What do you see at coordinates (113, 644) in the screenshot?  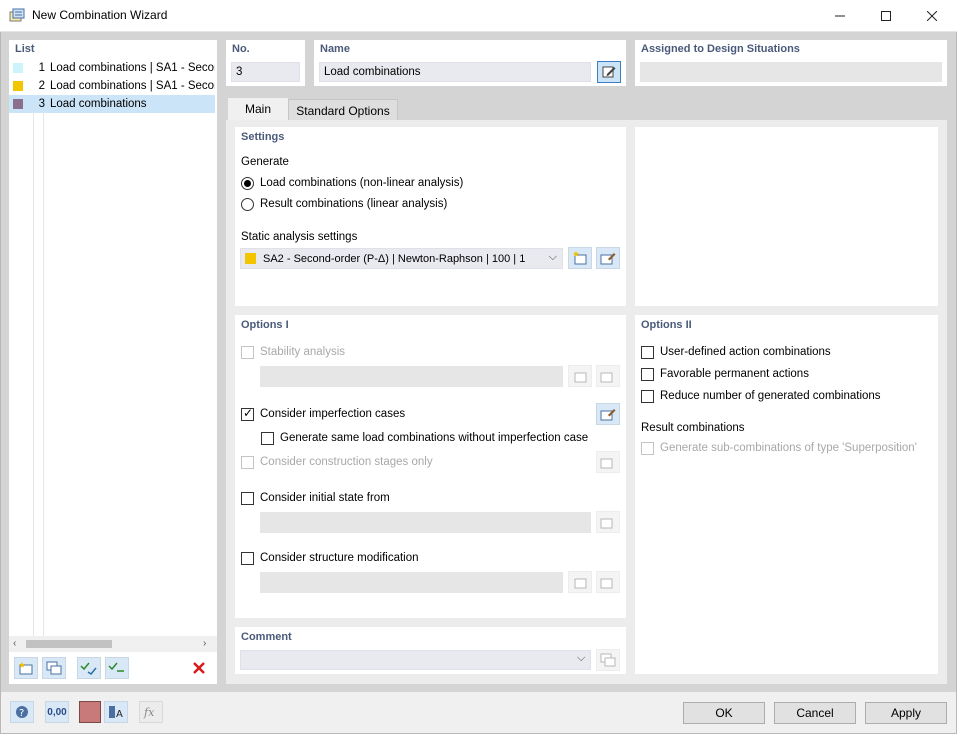 I see `horizontal-scrollbar: ‹ ›` at bounding box center [113, 644].